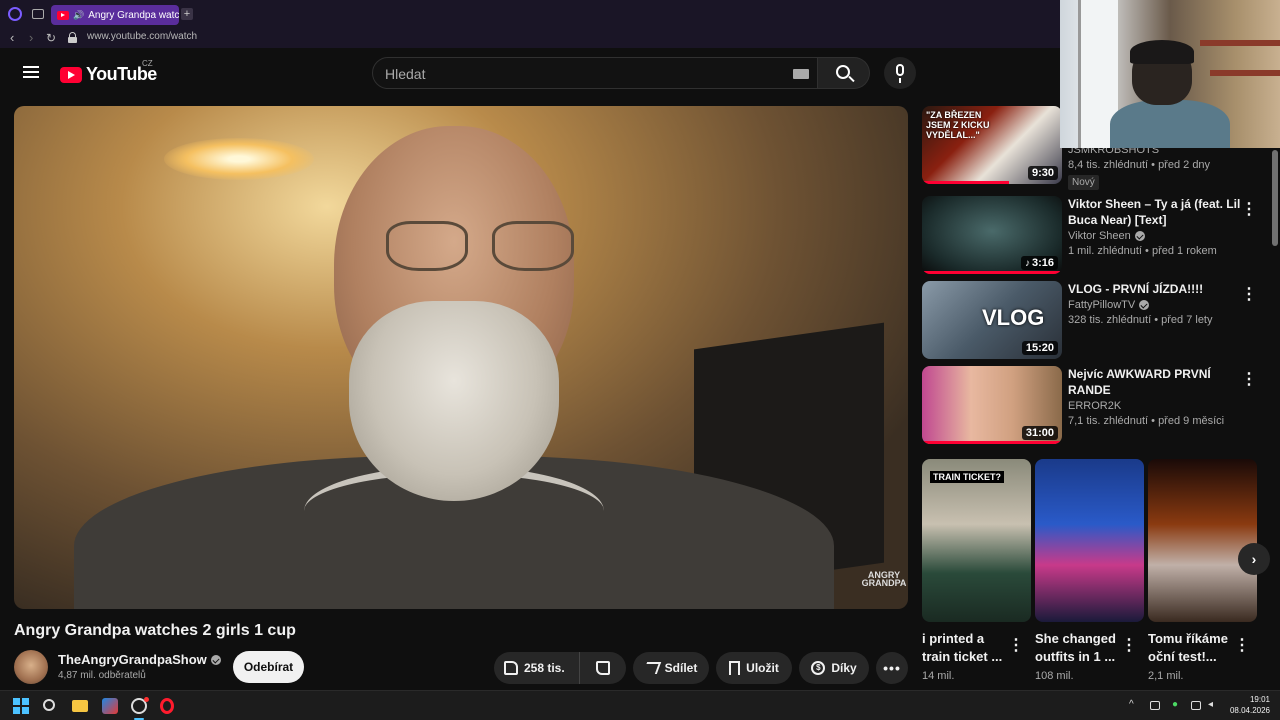 The image size is (1280, 720). I want to click on thanks-heart-icon: $, so click(818, 668).